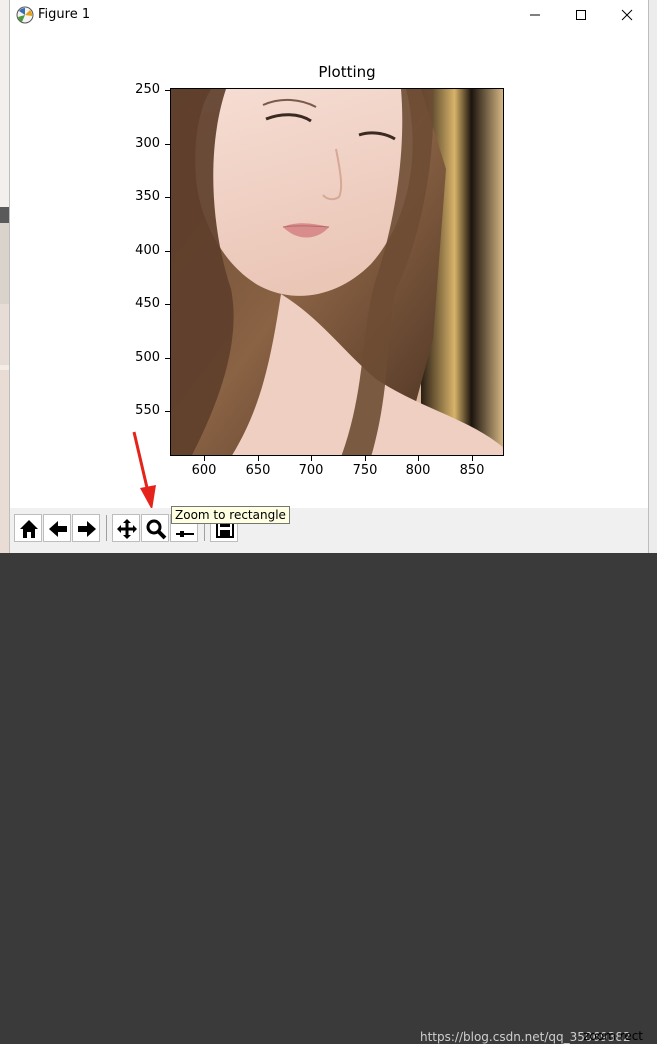  I want to click on close-button, so click(627, 15).